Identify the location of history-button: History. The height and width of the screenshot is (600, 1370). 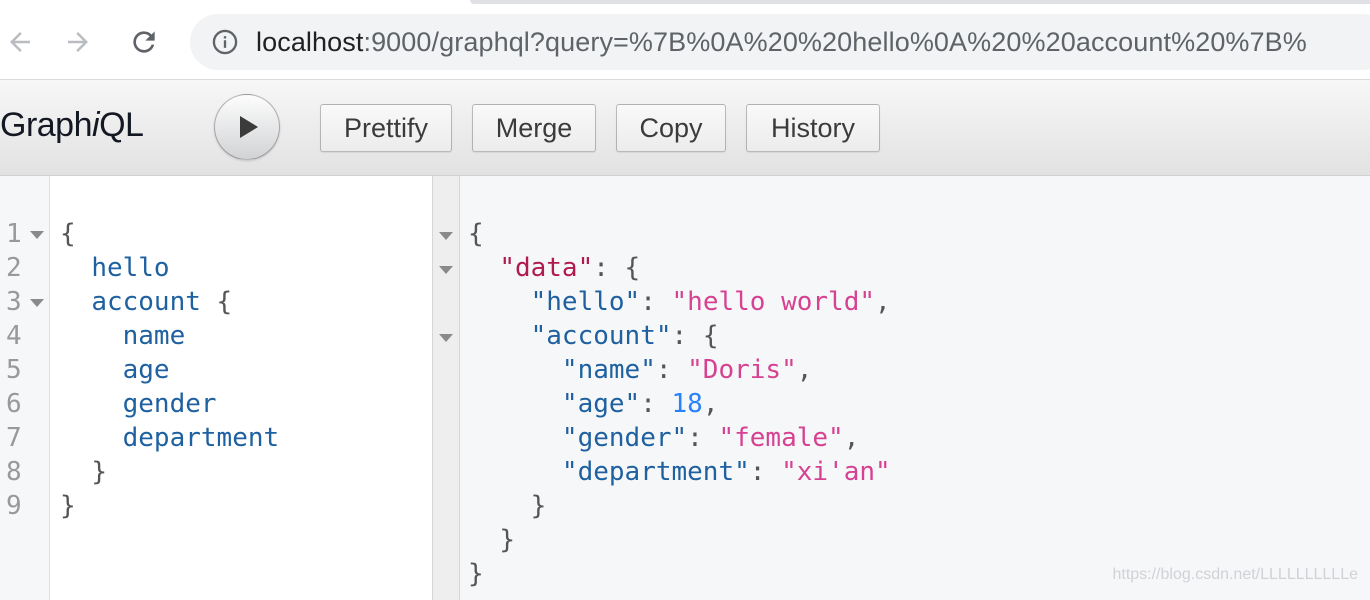
(813, 128).